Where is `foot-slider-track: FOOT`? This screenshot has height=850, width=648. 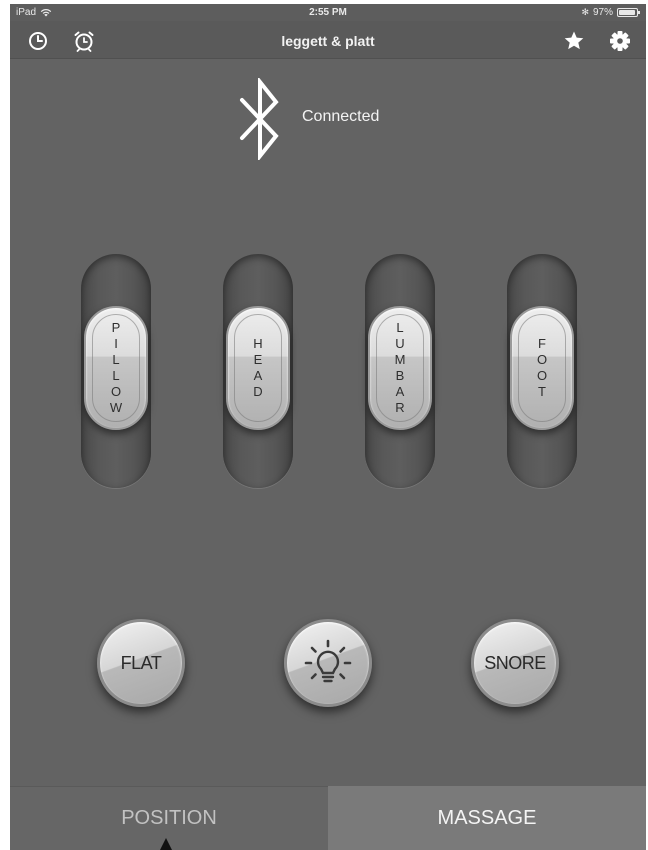 foot-slider-track: FOOT is located at coordinates (542, 371).